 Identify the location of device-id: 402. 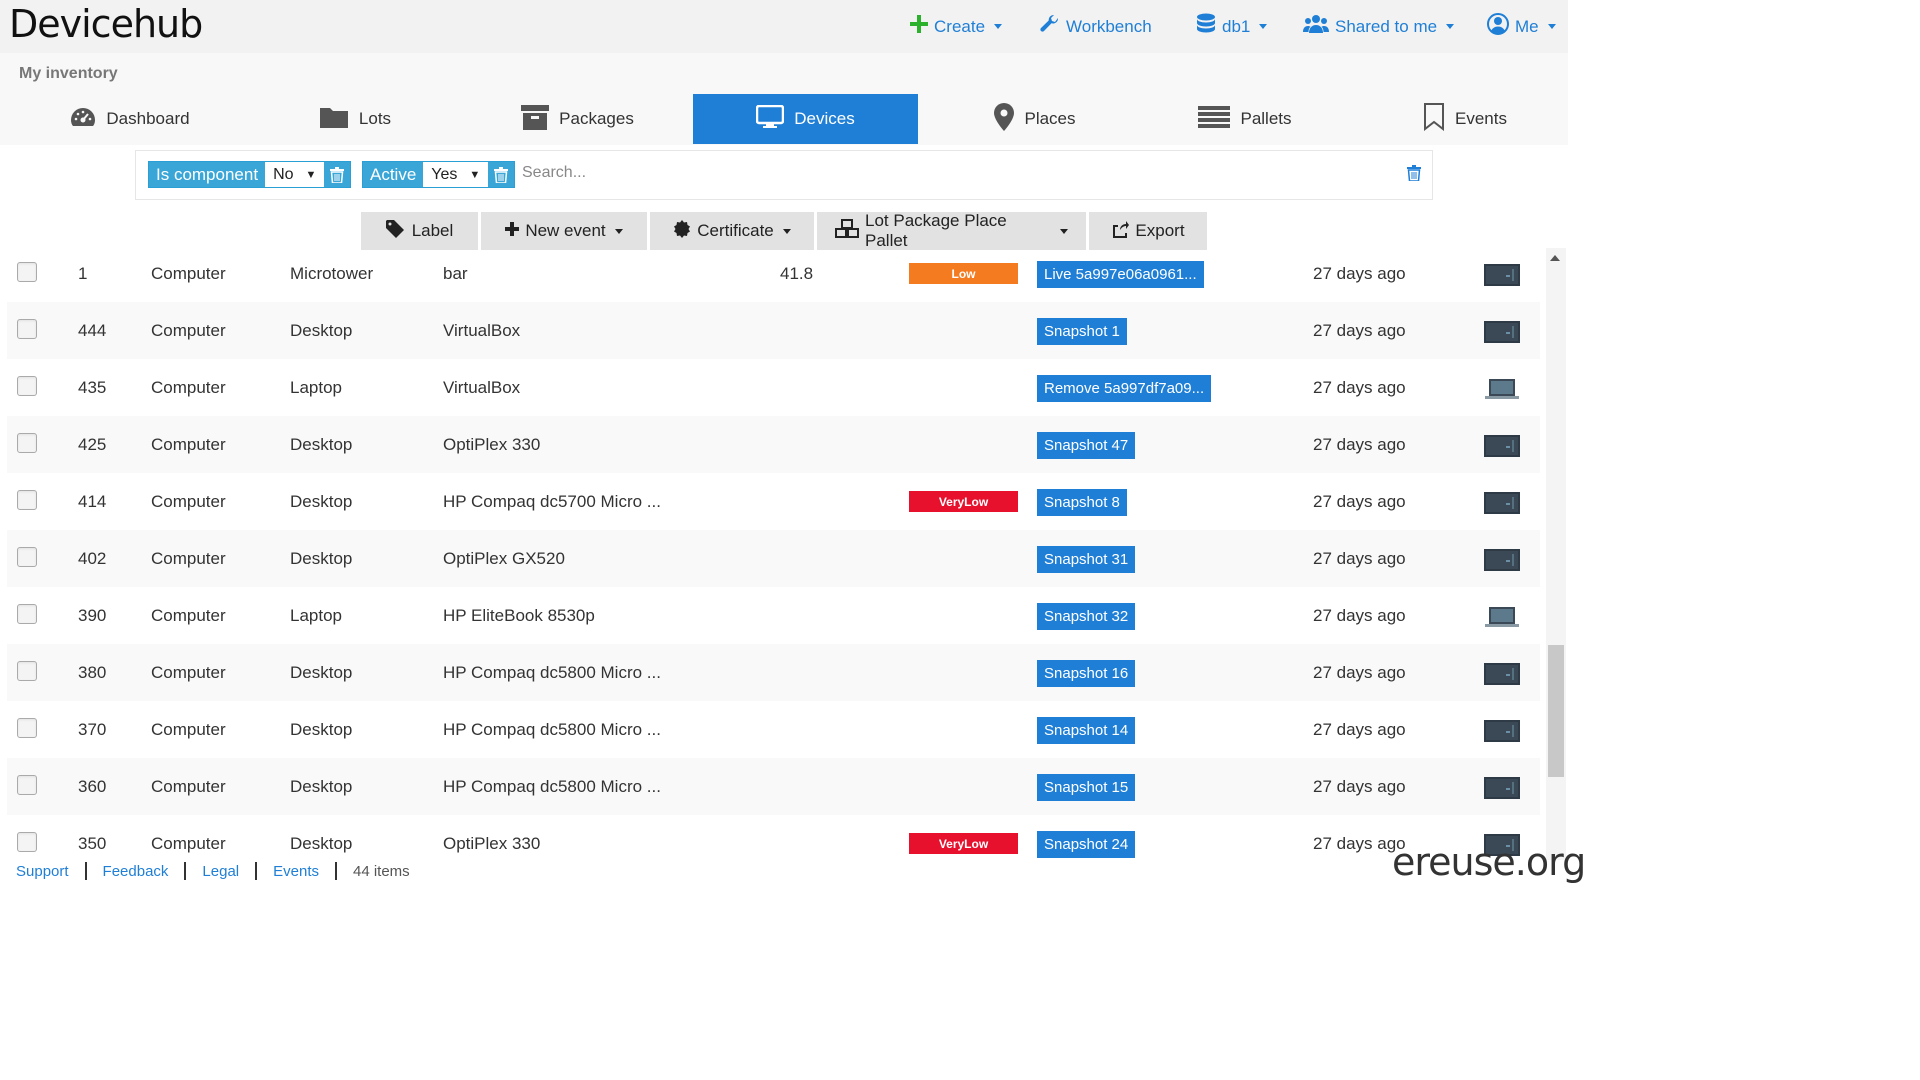
(92, 558).